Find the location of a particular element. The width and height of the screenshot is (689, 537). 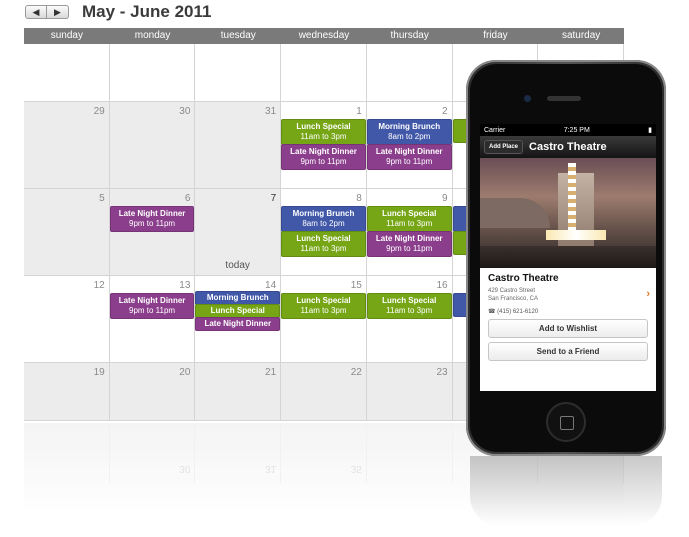

day-number: 12 is located at coordinates (99, 285).